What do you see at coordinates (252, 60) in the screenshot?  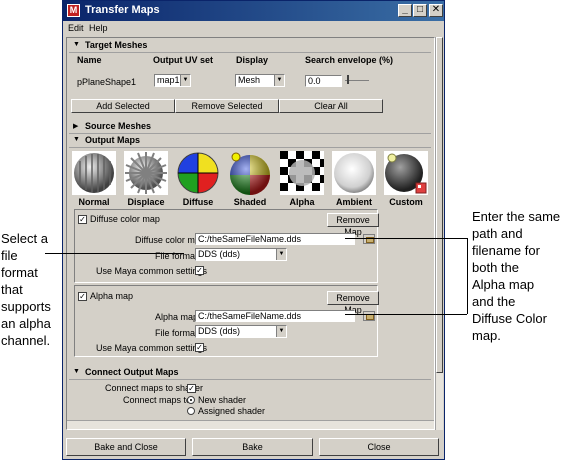 I see `column-display: Display` at bounding box center [252, 60].